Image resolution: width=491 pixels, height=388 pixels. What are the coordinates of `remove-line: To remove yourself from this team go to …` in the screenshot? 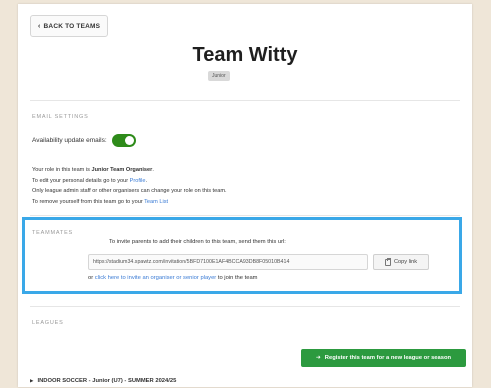 It's located at (129, 202).